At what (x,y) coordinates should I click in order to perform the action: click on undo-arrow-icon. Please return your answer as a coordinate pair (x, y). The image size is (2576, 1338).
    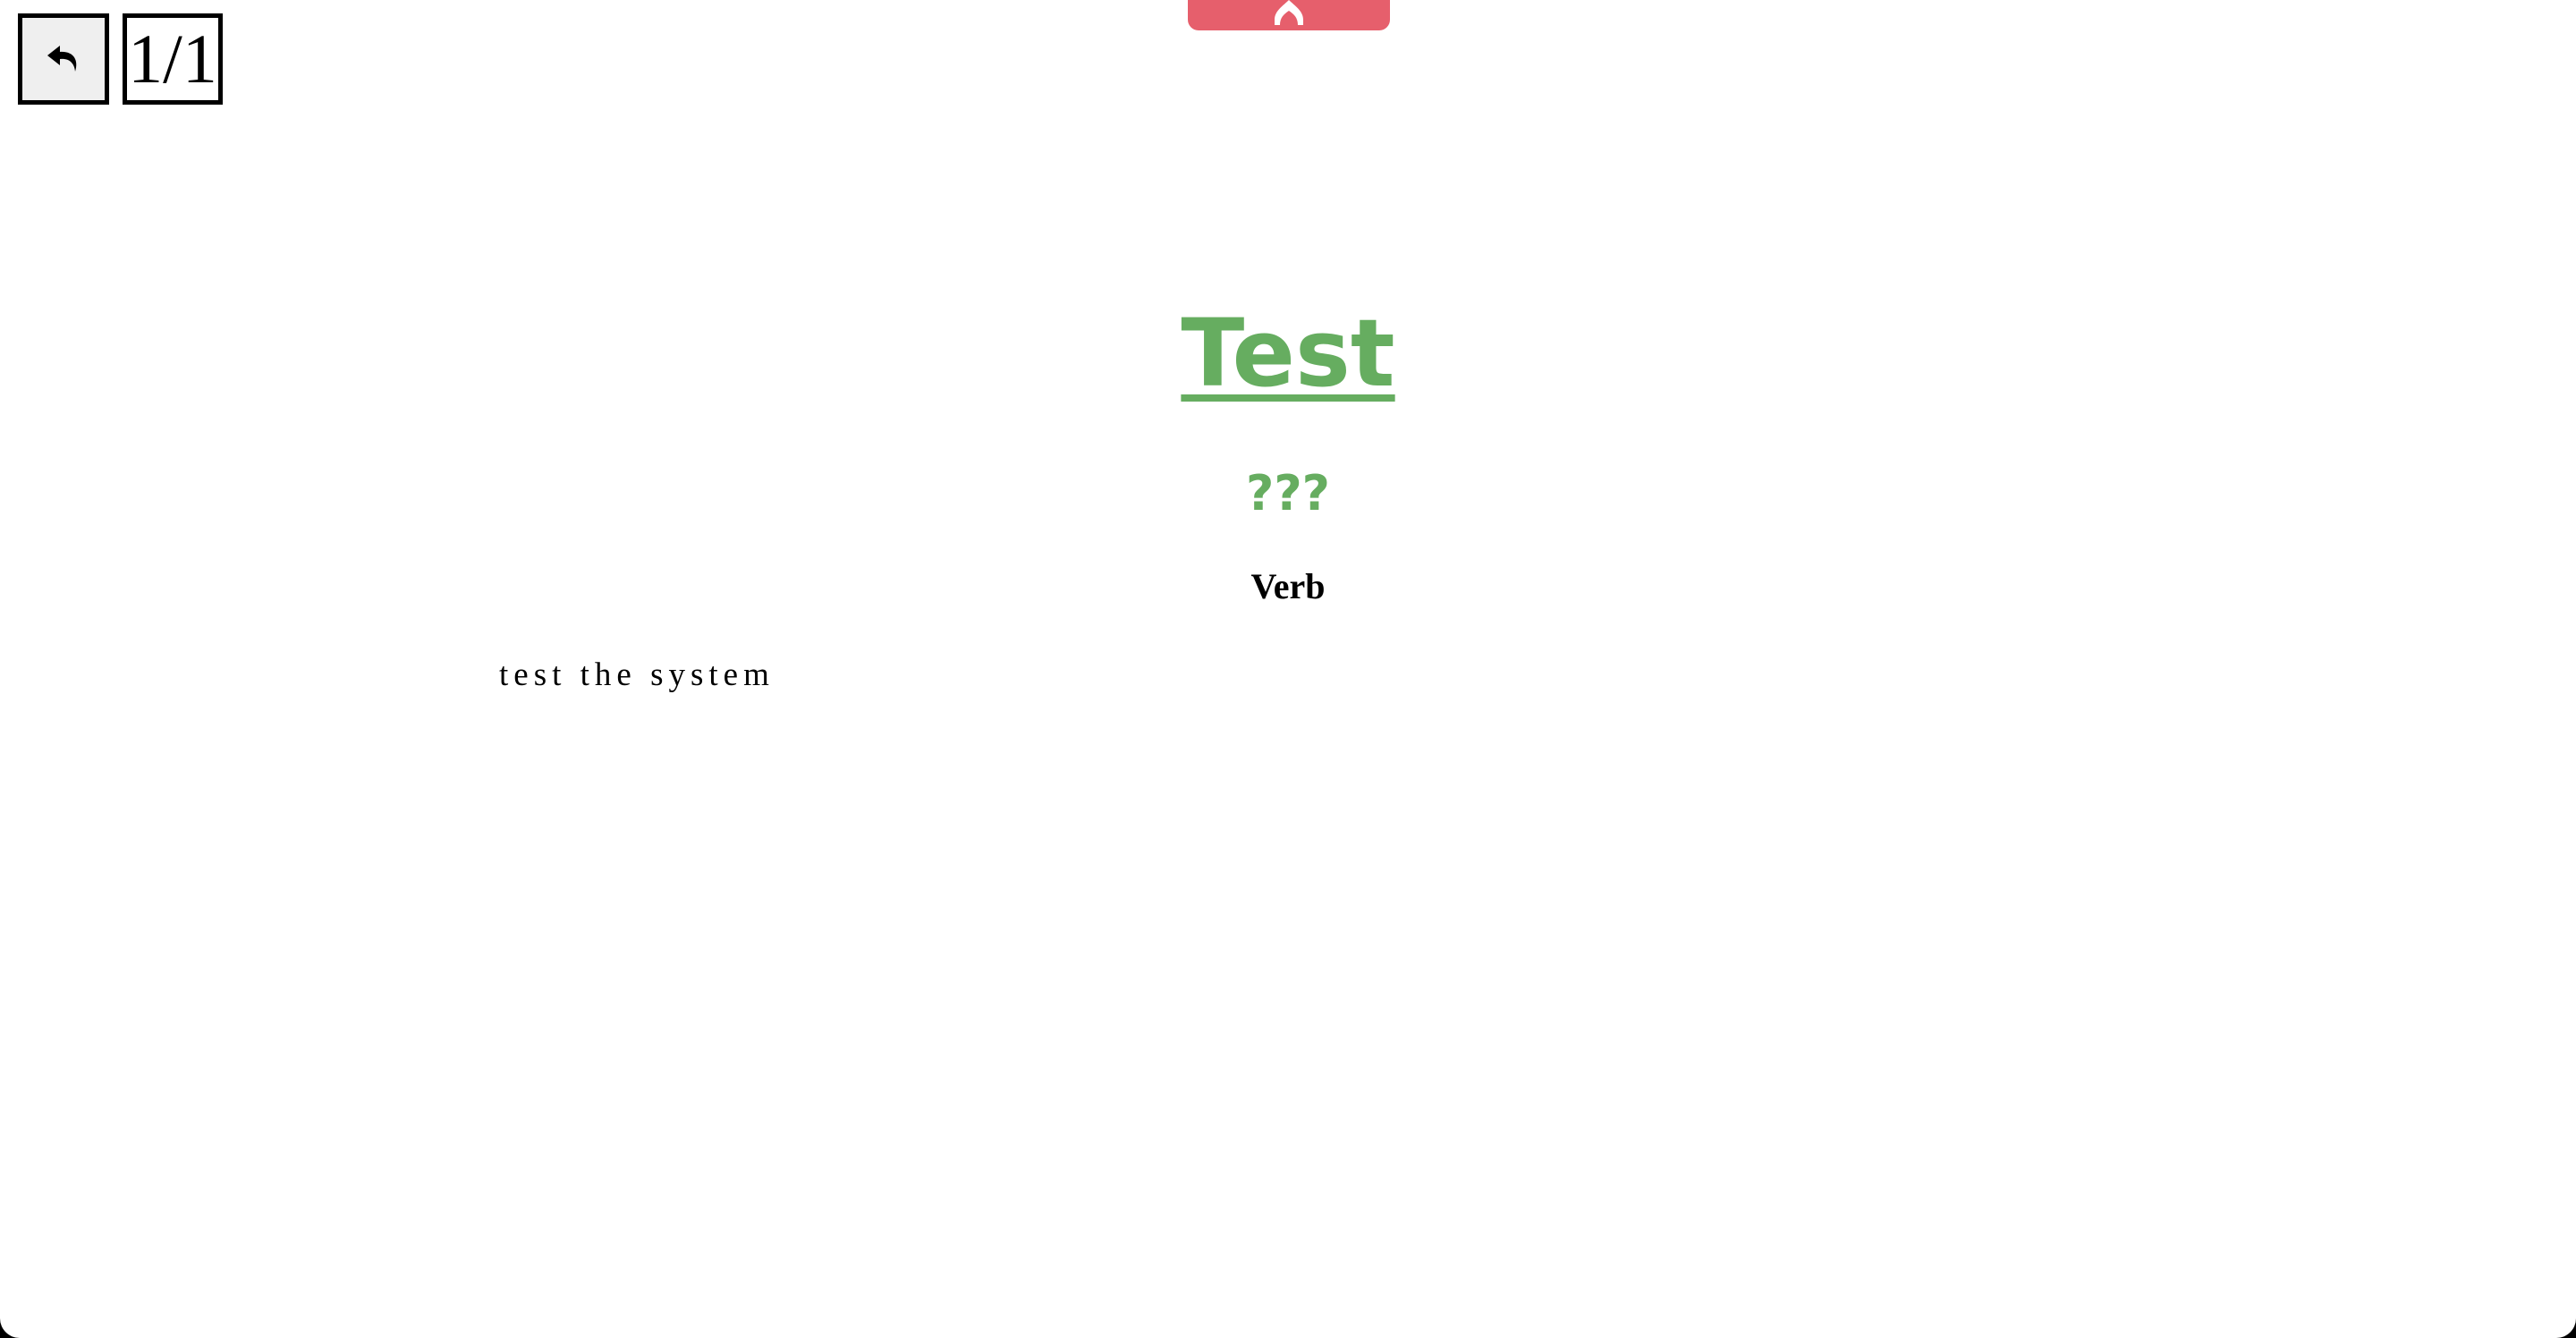
    Looking at the image, I should click on (63, 59).